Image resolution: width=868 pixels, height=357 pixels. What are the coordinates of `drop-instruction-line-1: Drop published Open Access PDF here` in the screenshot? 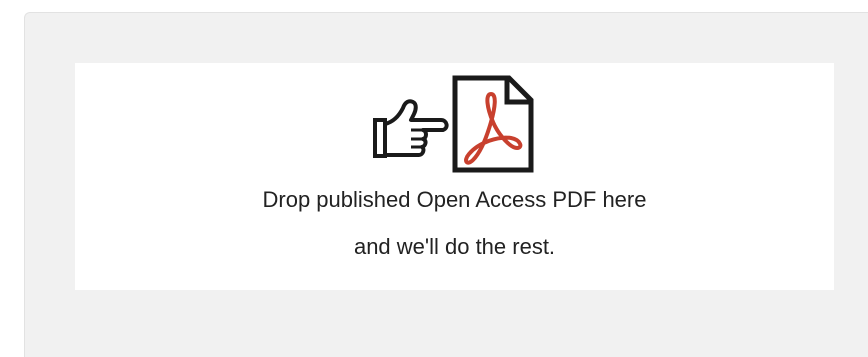 It's located at (454, 199).